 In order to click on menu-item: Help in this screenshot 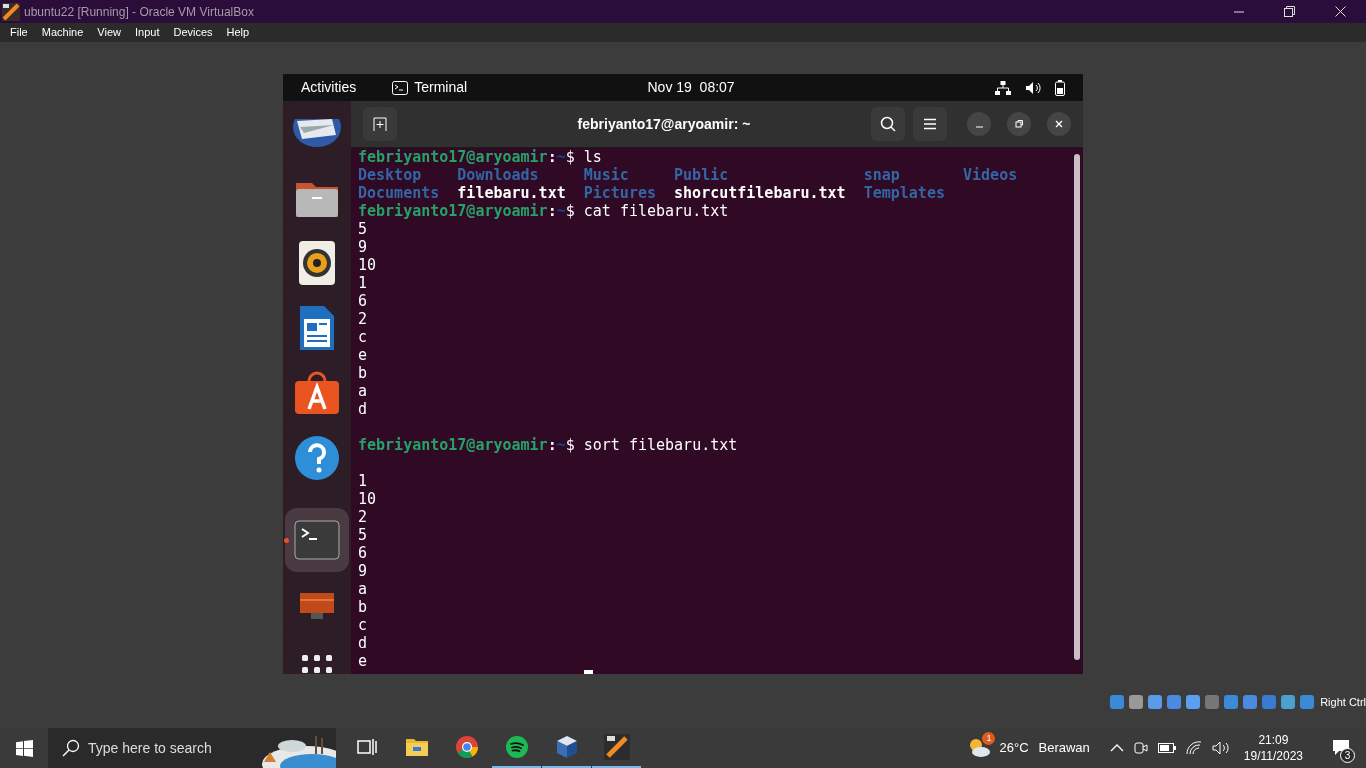, I will do `click(238, 32)`.